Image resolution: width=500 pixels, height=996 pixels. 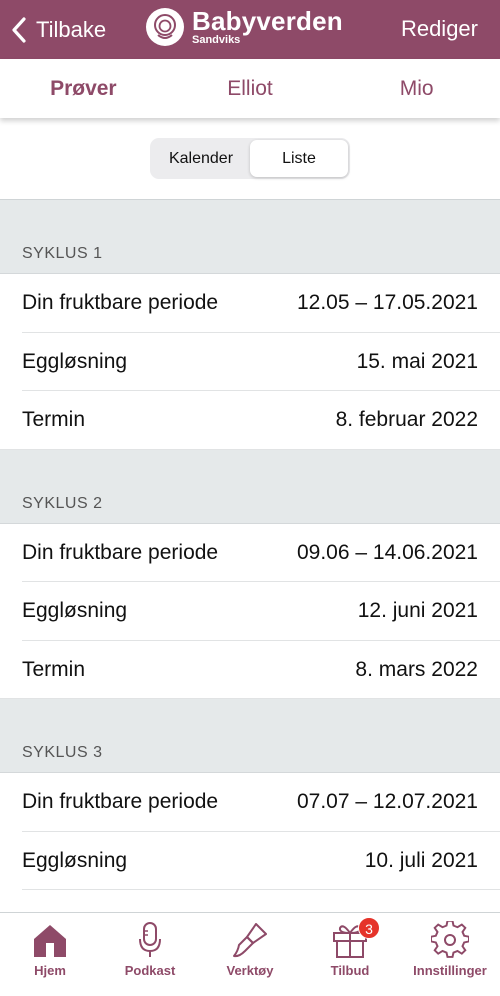 What do you see at coordinates (201, 158) in the screenshot?
I see `segment-calendar: Kalender` at bounding box center [201, 158].